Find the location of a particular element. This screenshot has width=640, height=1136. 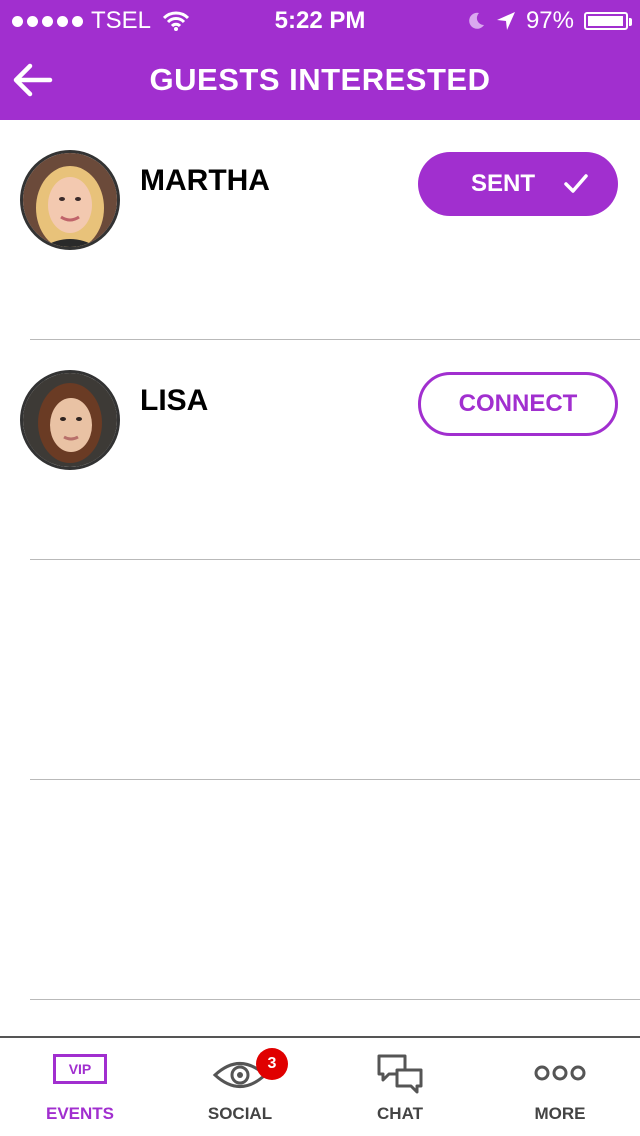

tab-bar: VIP EVENTS 3 SOCIAL CHAT MORE is located at coordinates (320, 1086).